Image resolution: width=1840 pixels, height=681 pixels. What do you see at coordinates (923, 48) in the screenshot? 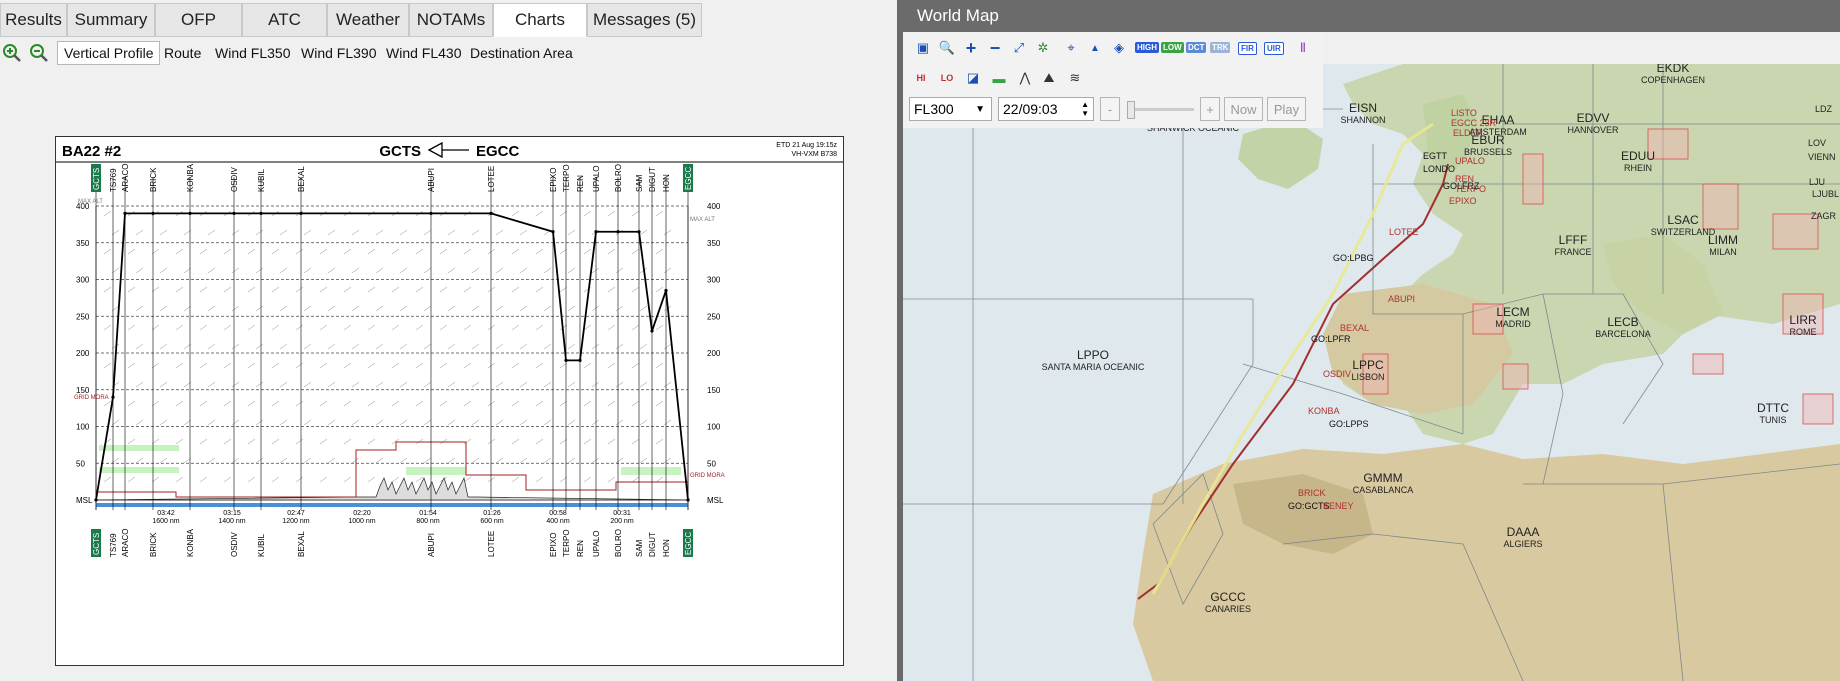
I see `layers-window-icon: ▣` at bounding box center [923, 48].